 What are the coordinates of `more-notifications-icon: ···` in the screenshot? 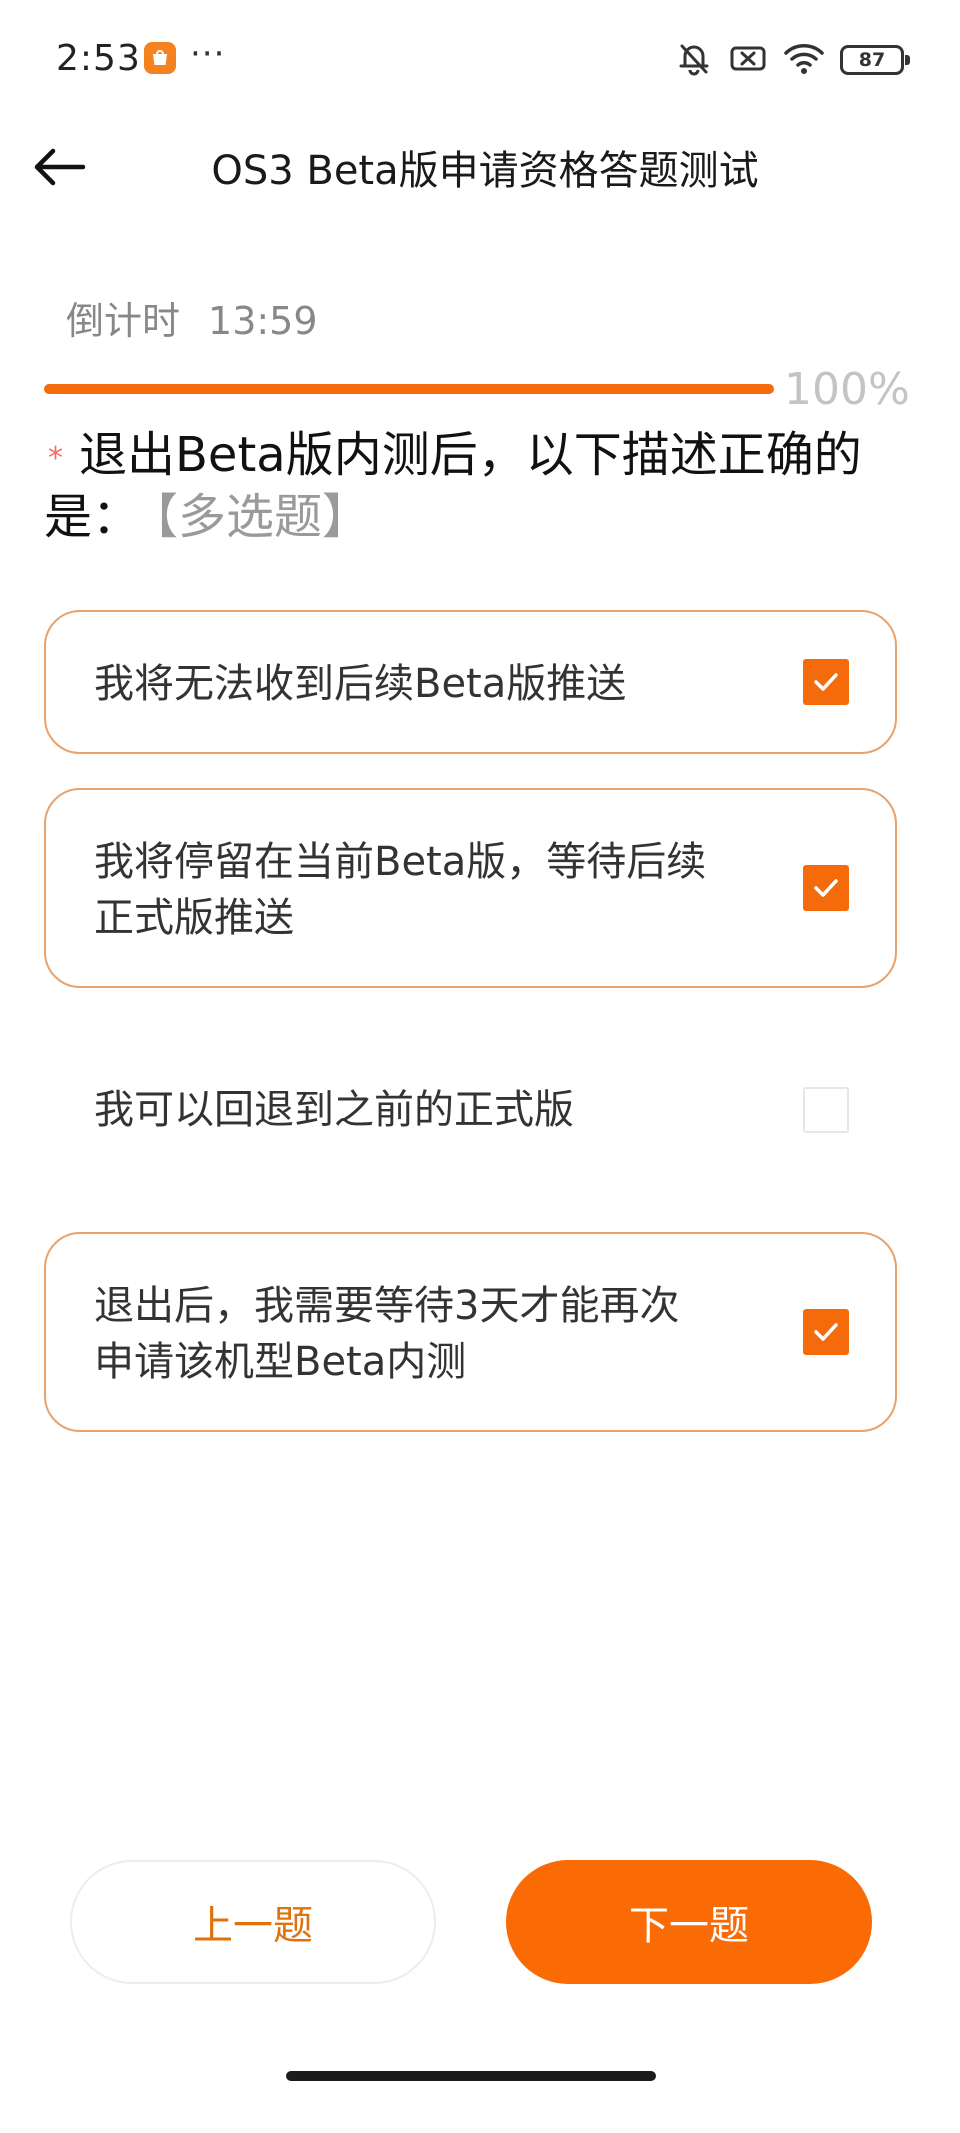 It's located at (208, 54).